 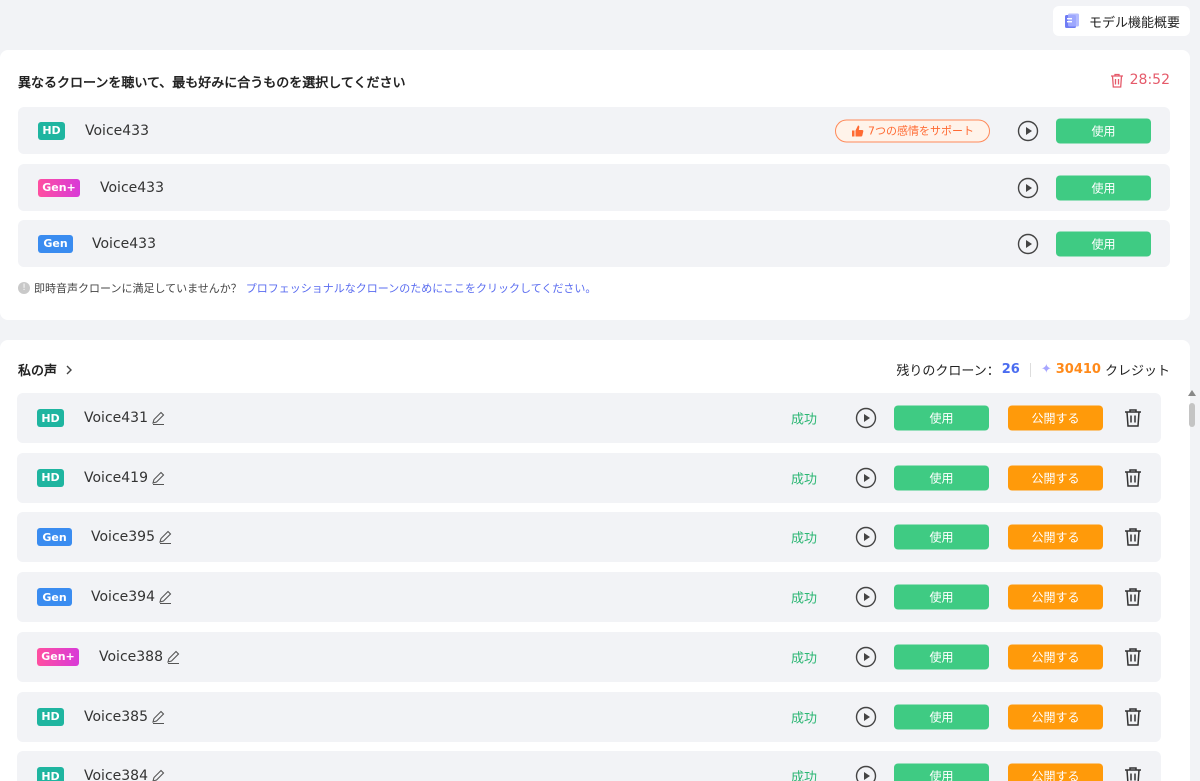 I want to click on voice-name: Voice388, so click(x=131, y=656).